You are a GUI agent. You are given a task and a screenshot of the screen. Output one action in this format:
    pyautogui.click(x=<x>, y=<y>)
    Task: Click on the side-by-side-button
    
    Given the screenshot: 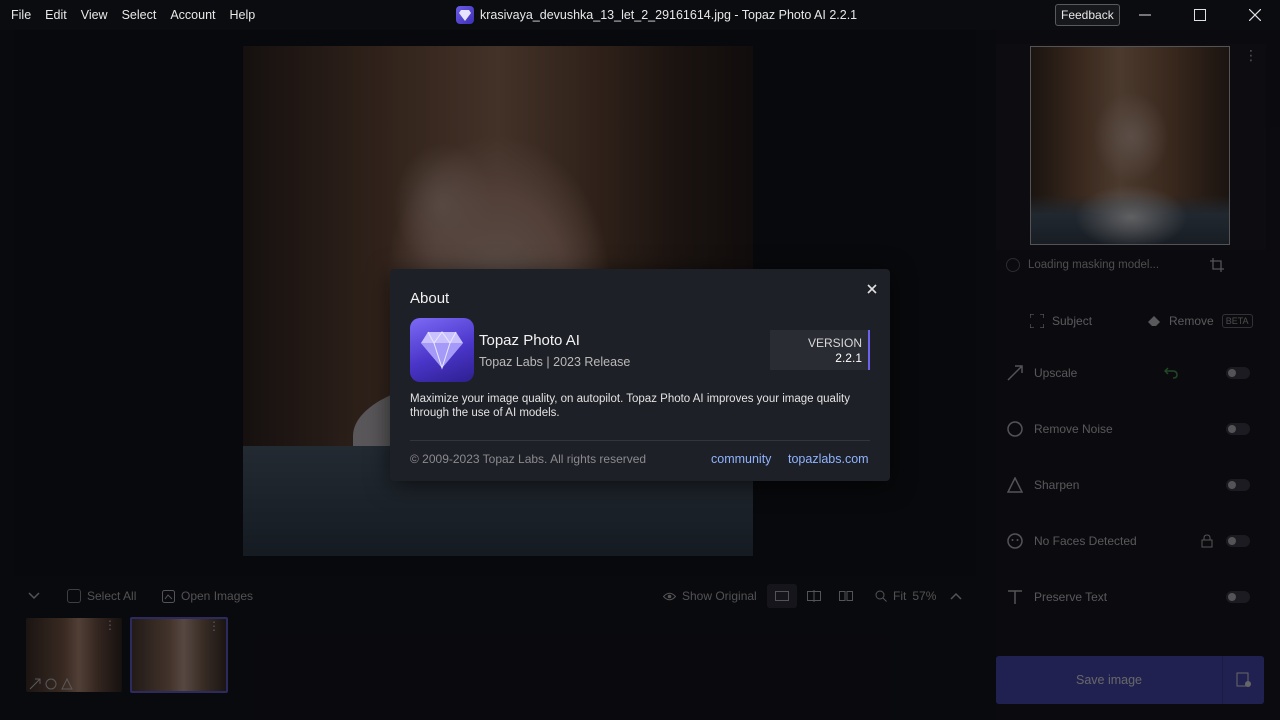 What is the action you would take?
    pyautogui.click(x=846, y=596)
    